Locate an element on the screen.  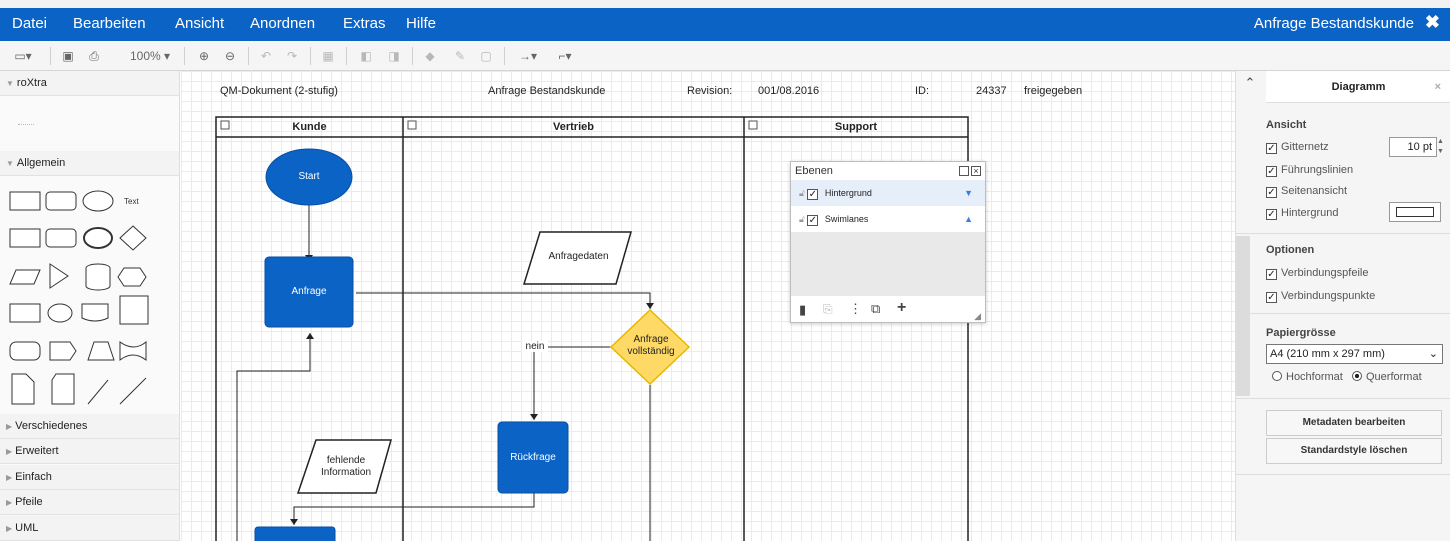
background-checkbox: ✓ Hintergrund is located at coordinates (1302, 213).